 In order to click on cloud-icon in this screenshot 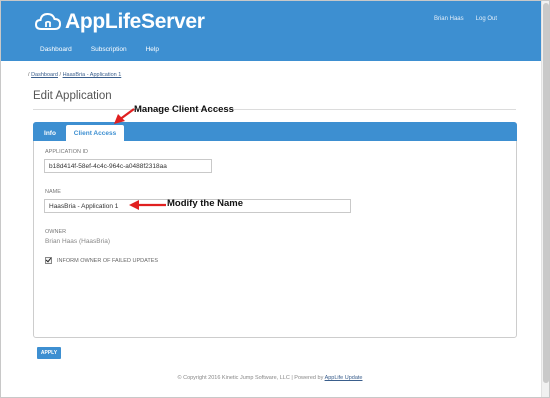, I will do `click(48, 22)`.